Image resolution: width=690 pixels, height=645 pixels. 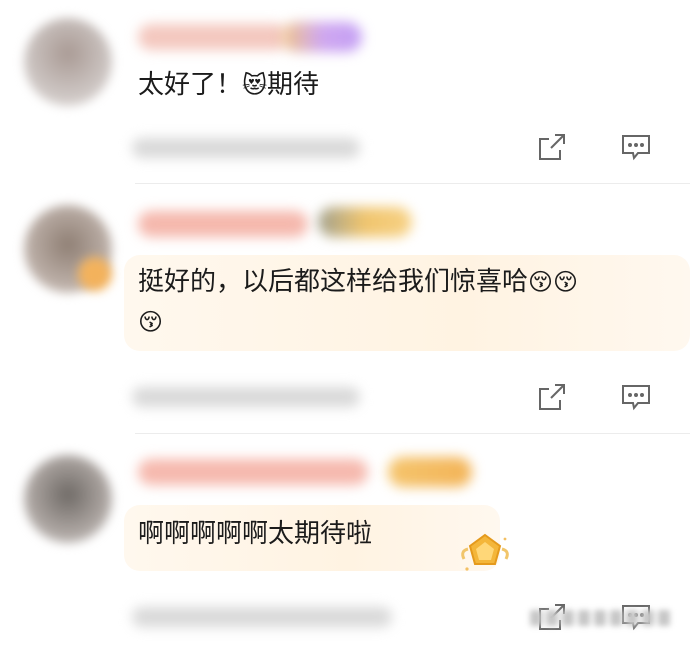 I want to click on kissing-face-emoji: 😚, so click(x=151, y=322).